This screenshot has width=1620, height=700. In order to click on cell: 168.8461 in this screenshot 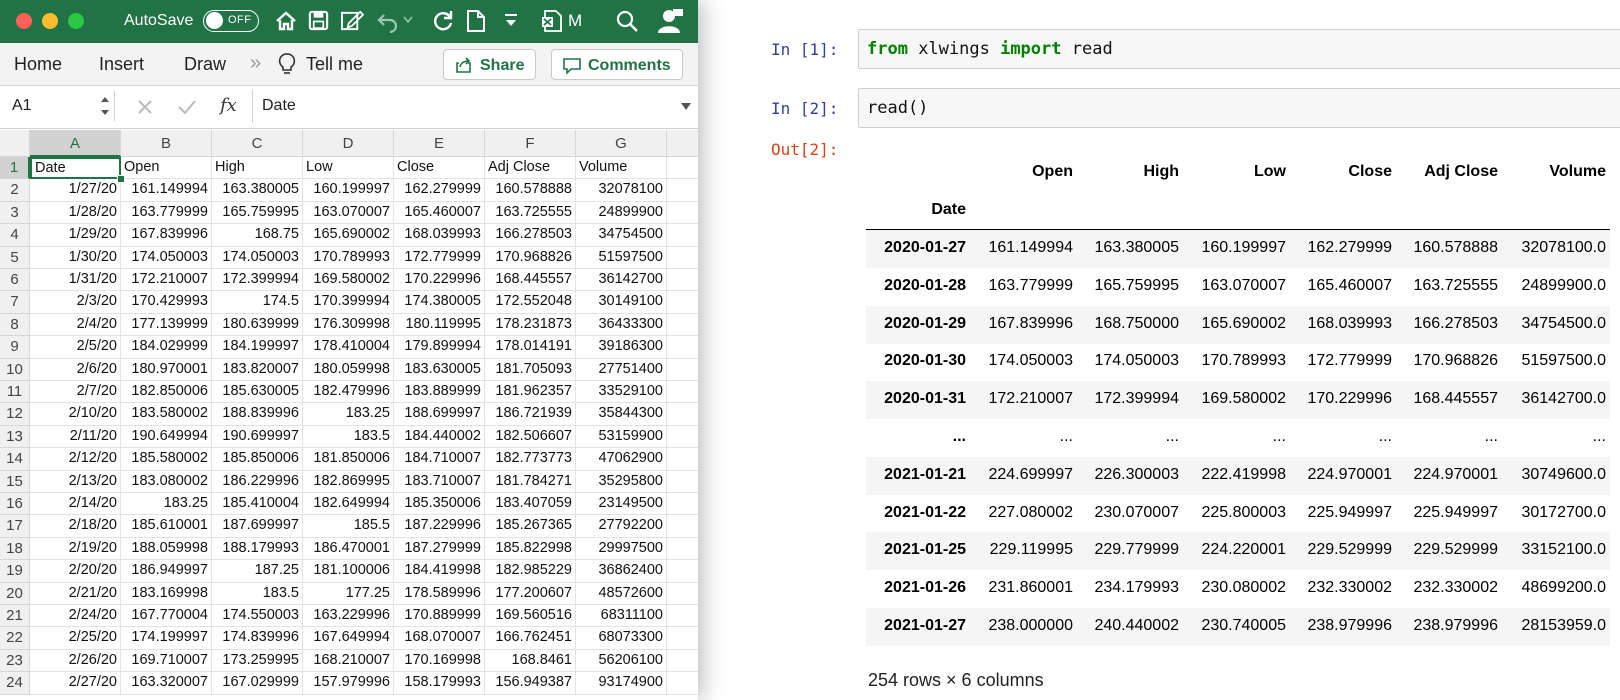, I will do `click(530, 661)`.